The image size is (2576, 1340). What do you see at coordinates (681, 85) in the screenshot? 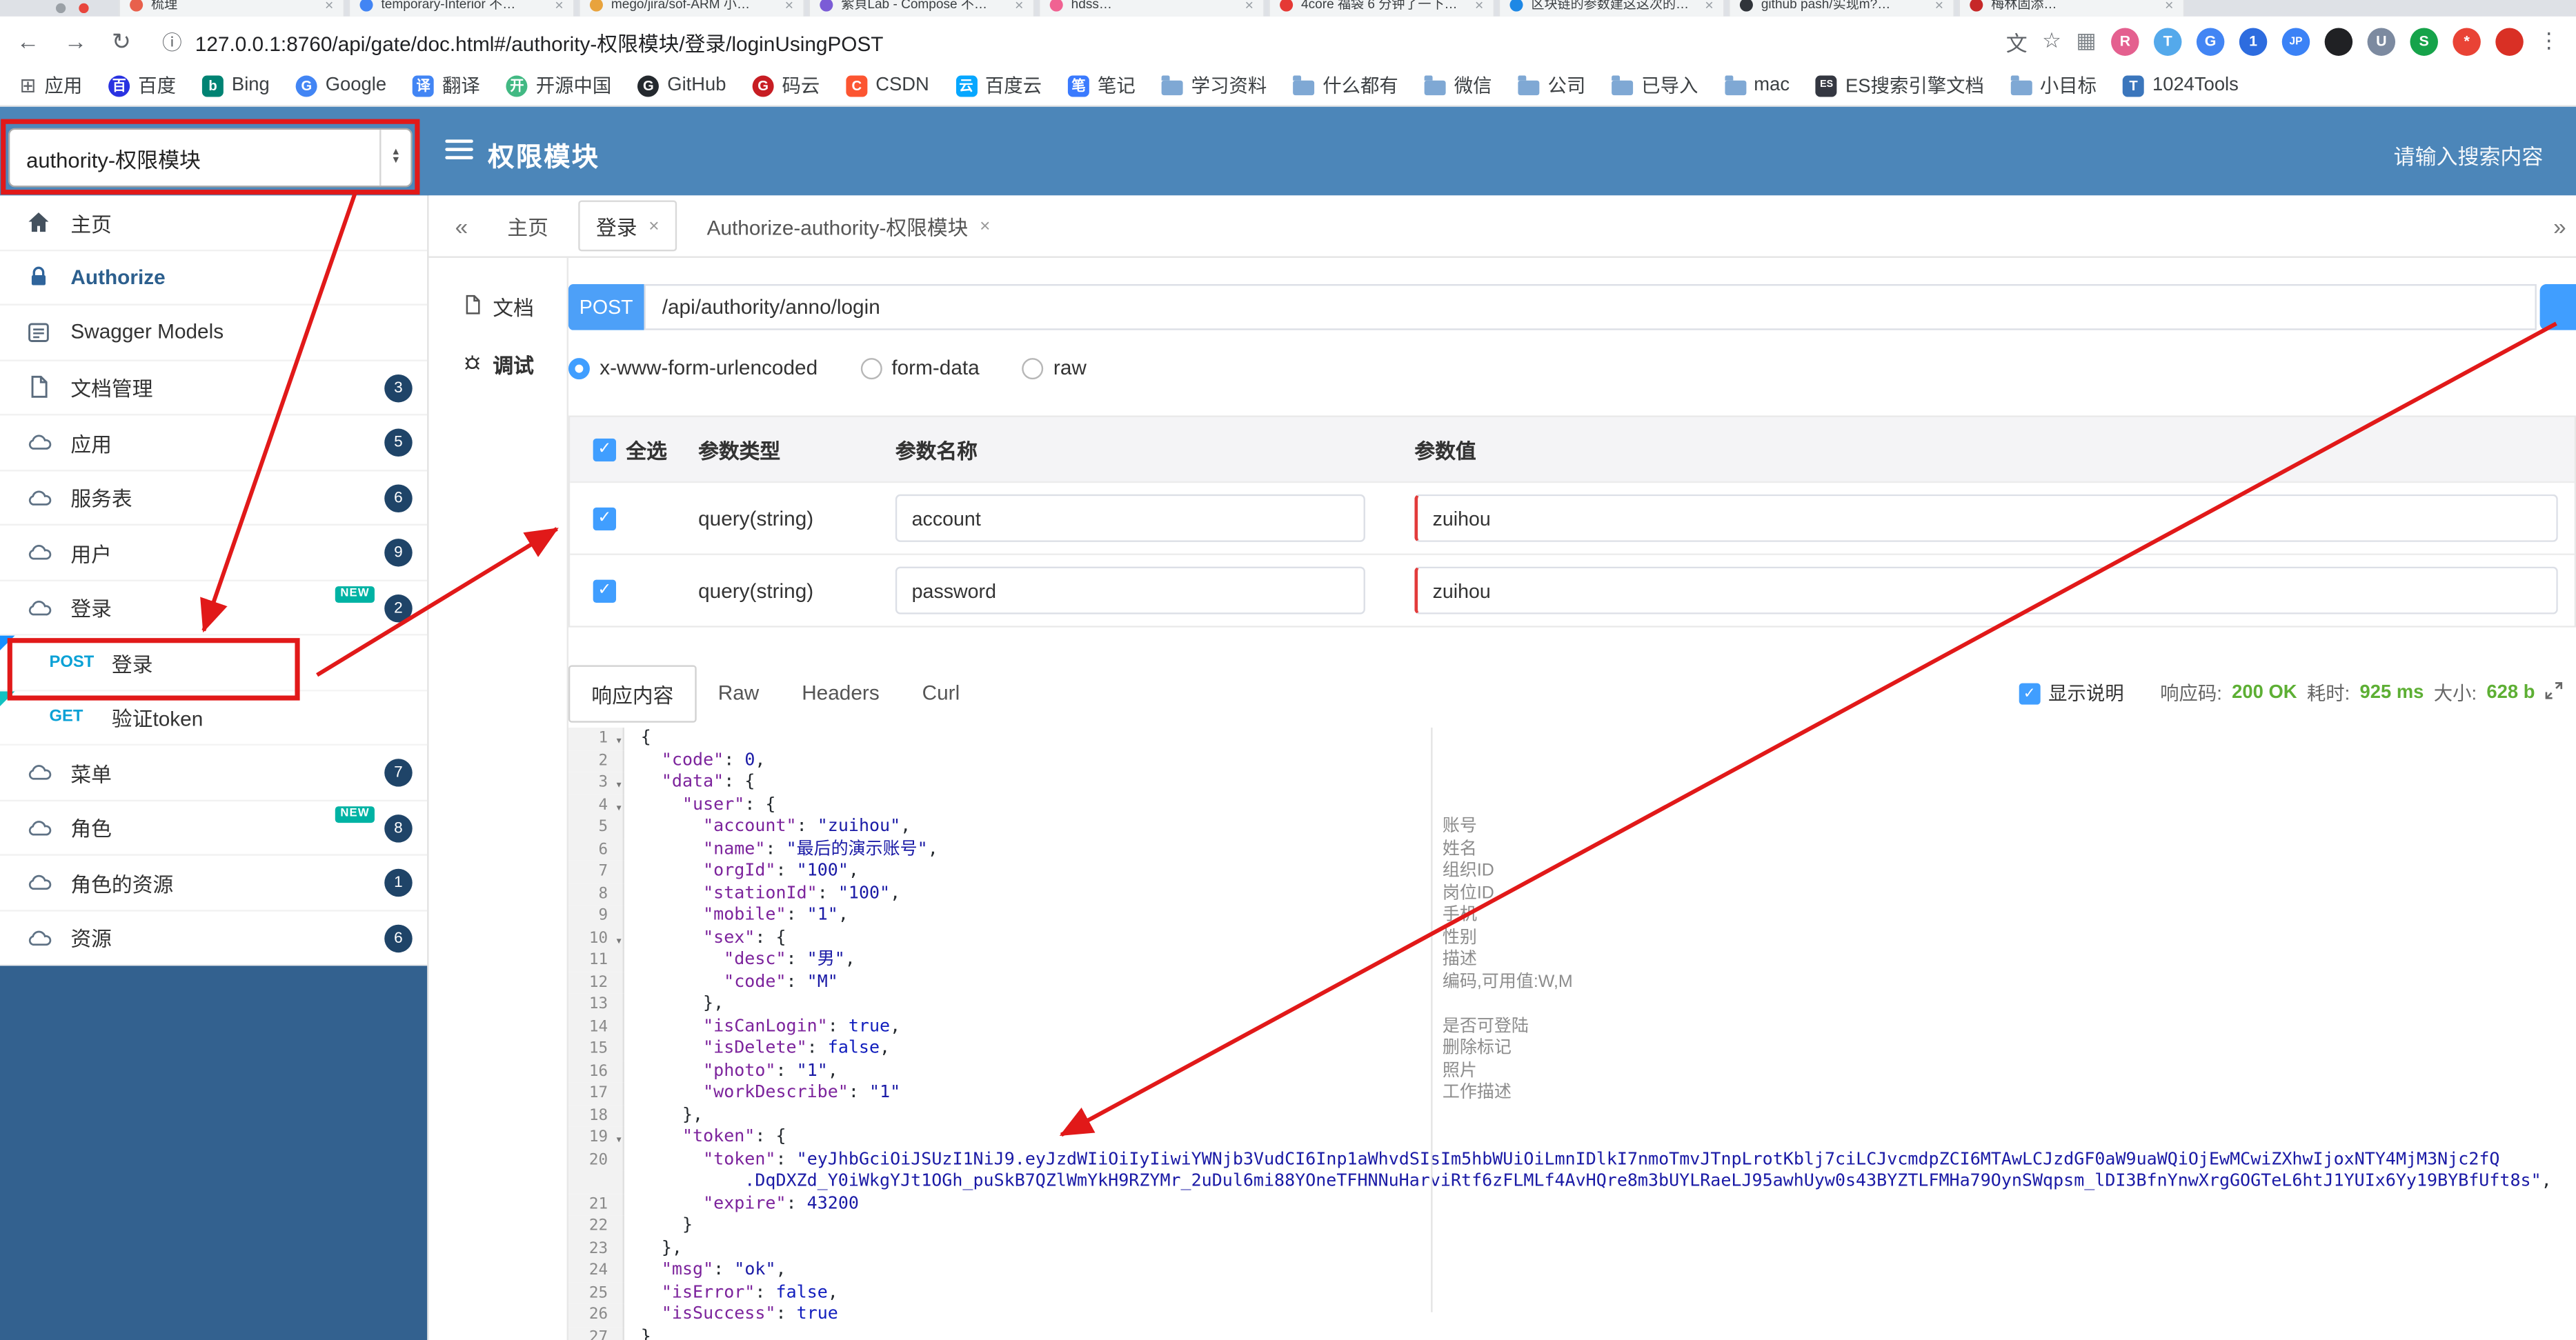
I see `bookmark-item: G GitHub` at bounding box center [681, 85].